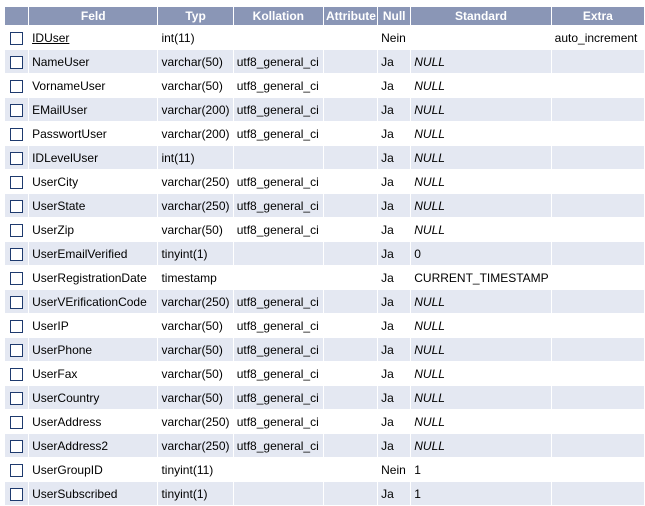  Describe the element at coordinates (324, 373) in the screenshot. I see `table-row: UserFax varchar(50) utf8_general_ci Ja NULL` at that location.